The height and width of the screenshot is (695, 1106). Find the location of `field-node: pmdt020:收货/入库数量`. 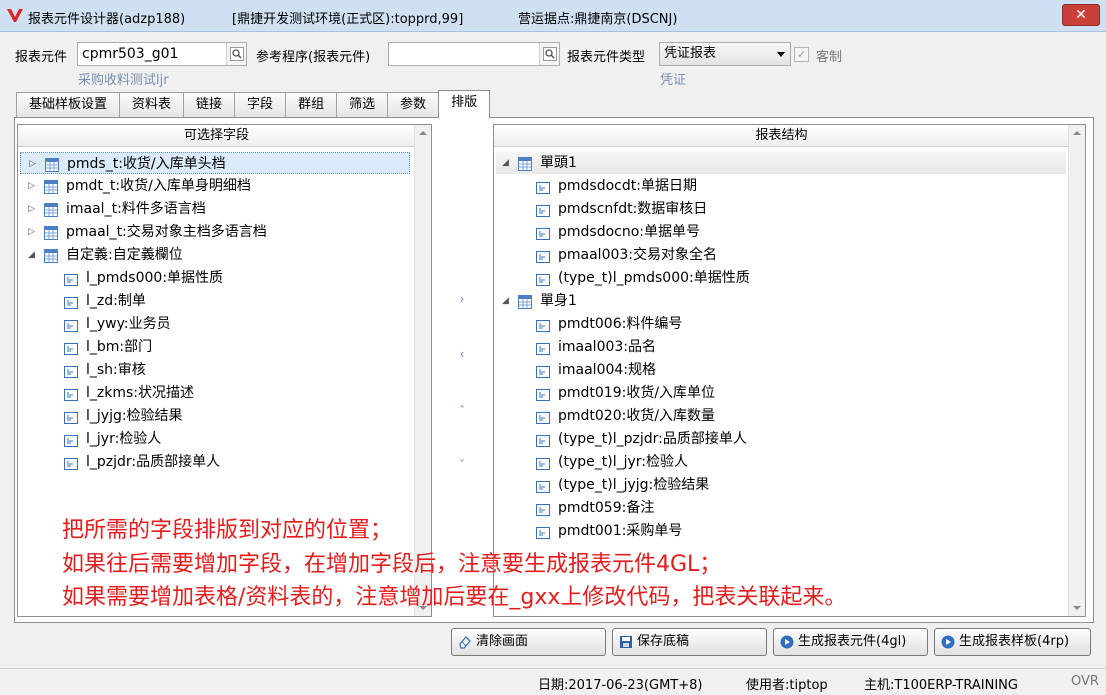

field-node: pmdt020:收货/入库数量 is located at coordinates (781, 416).